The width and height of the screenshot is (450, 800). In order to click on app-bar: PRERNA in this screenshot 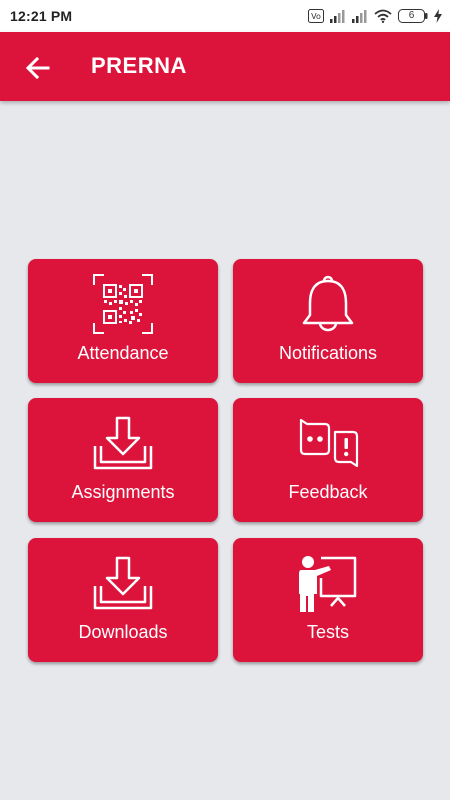, I will do `click(225, 66)`.